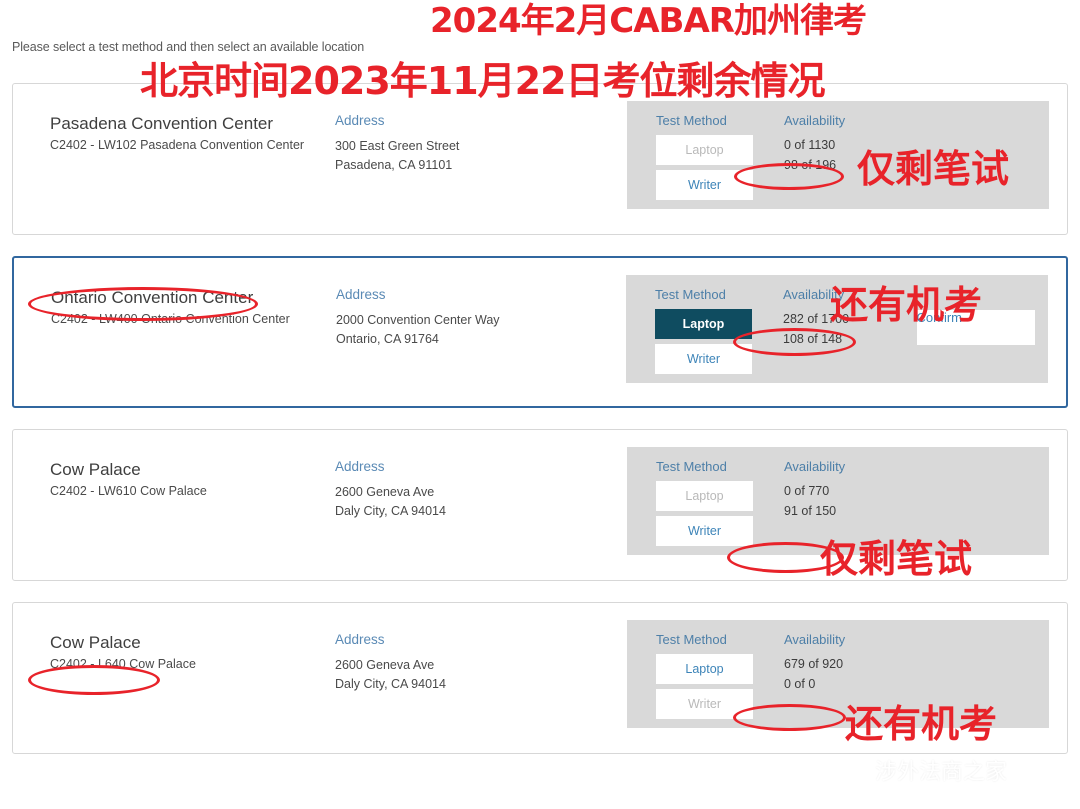  Describe the element at coordinates (163, 637) in the screenshot. I see `venue-info: Cow Palace C2402 - L640 Cow Palace` at that location.